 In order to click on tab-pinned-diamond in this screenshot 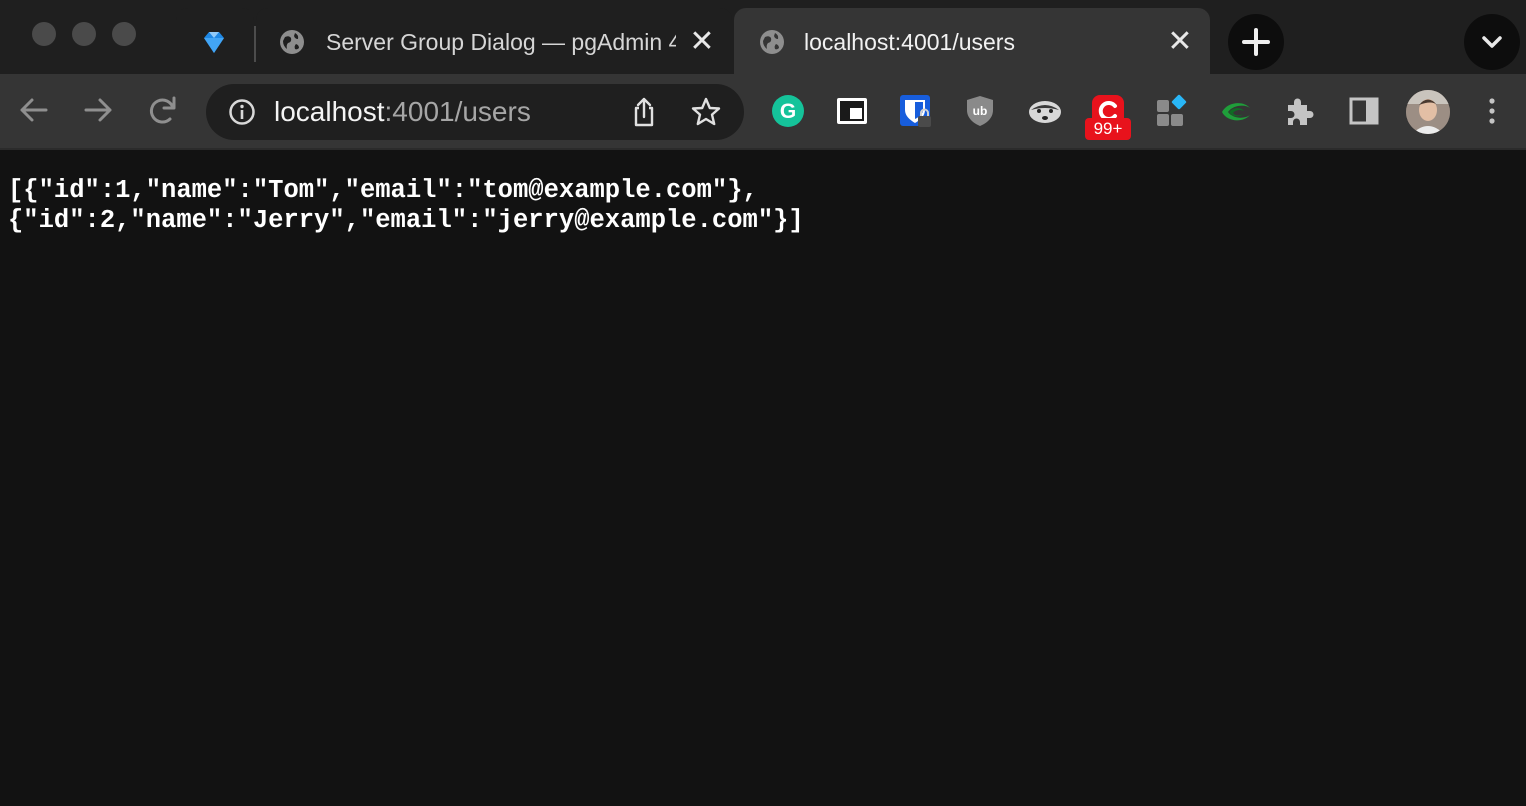, I will do `click(215, 41)`.